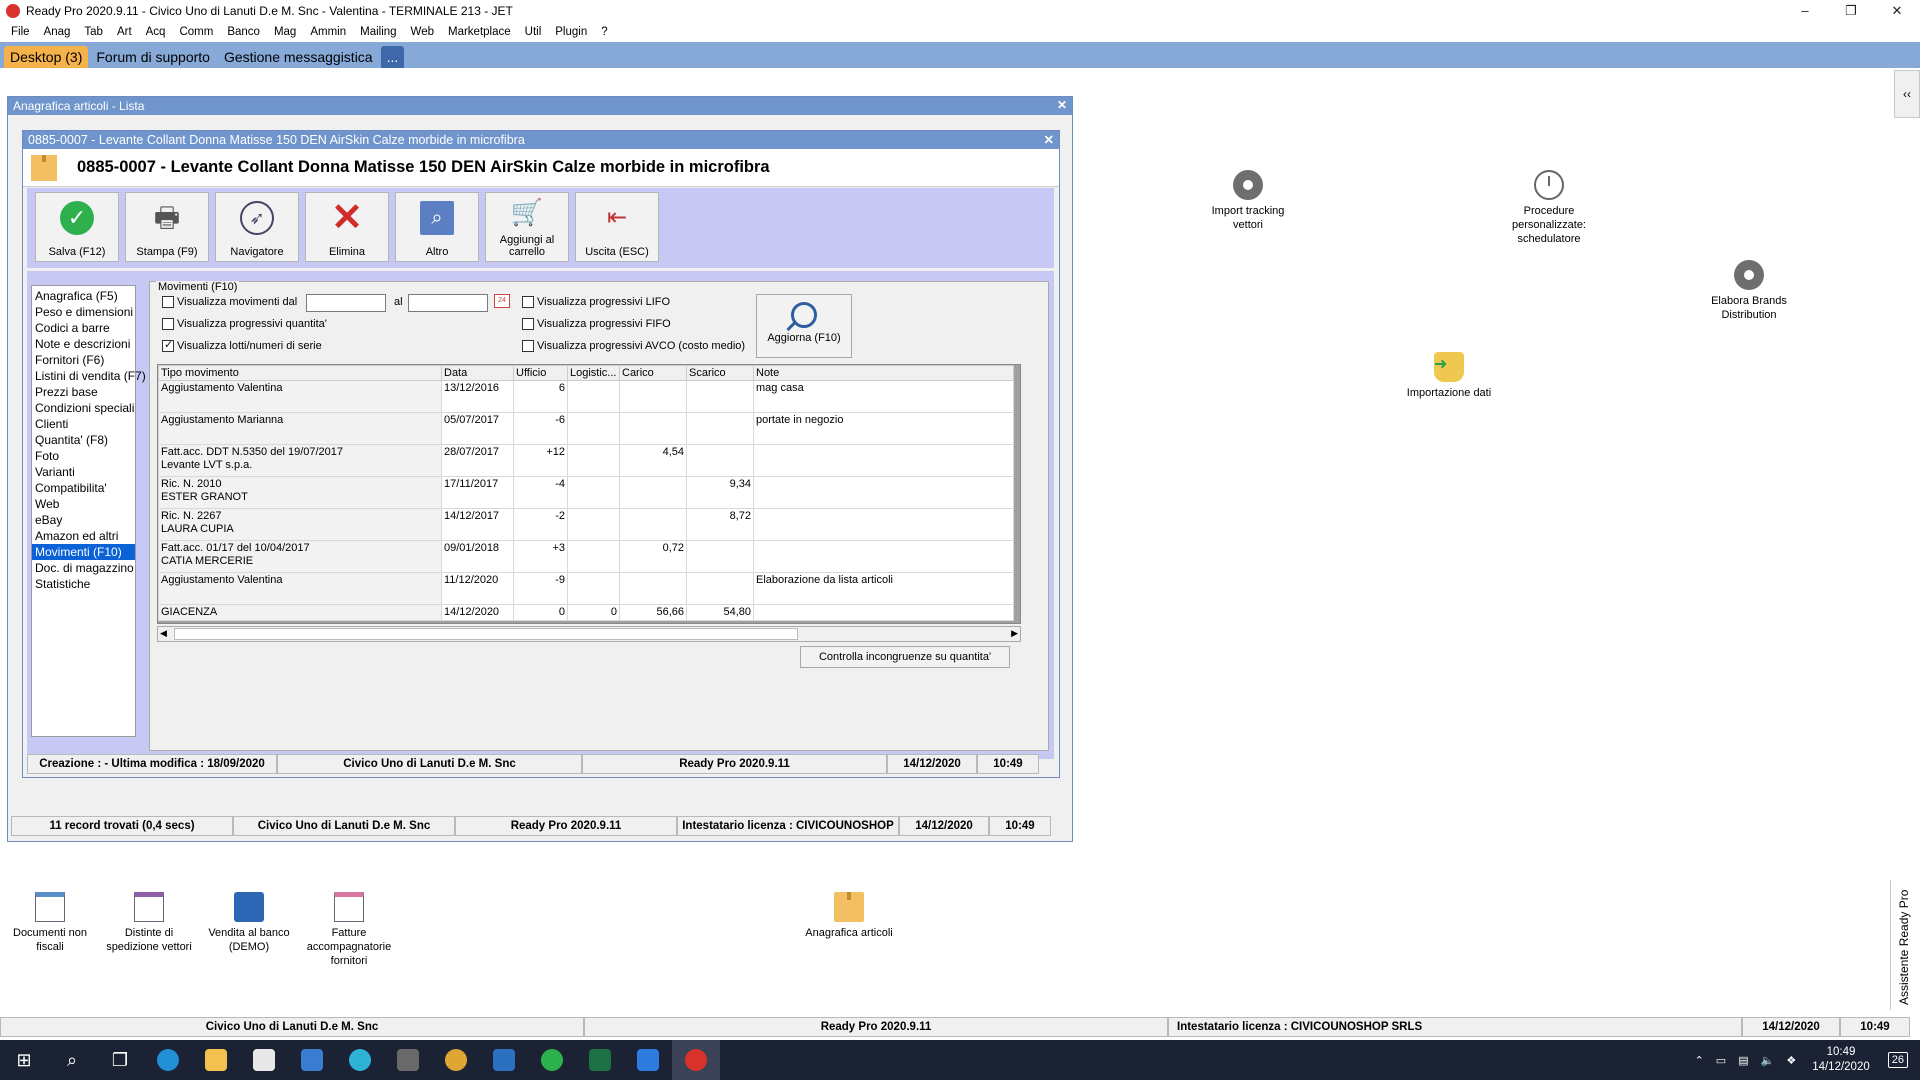 The width and height of the screenshot is (1920, 1080). Describe the element at coordinates (408, 1060) in the screenshot. I see `app-icon` at that location.